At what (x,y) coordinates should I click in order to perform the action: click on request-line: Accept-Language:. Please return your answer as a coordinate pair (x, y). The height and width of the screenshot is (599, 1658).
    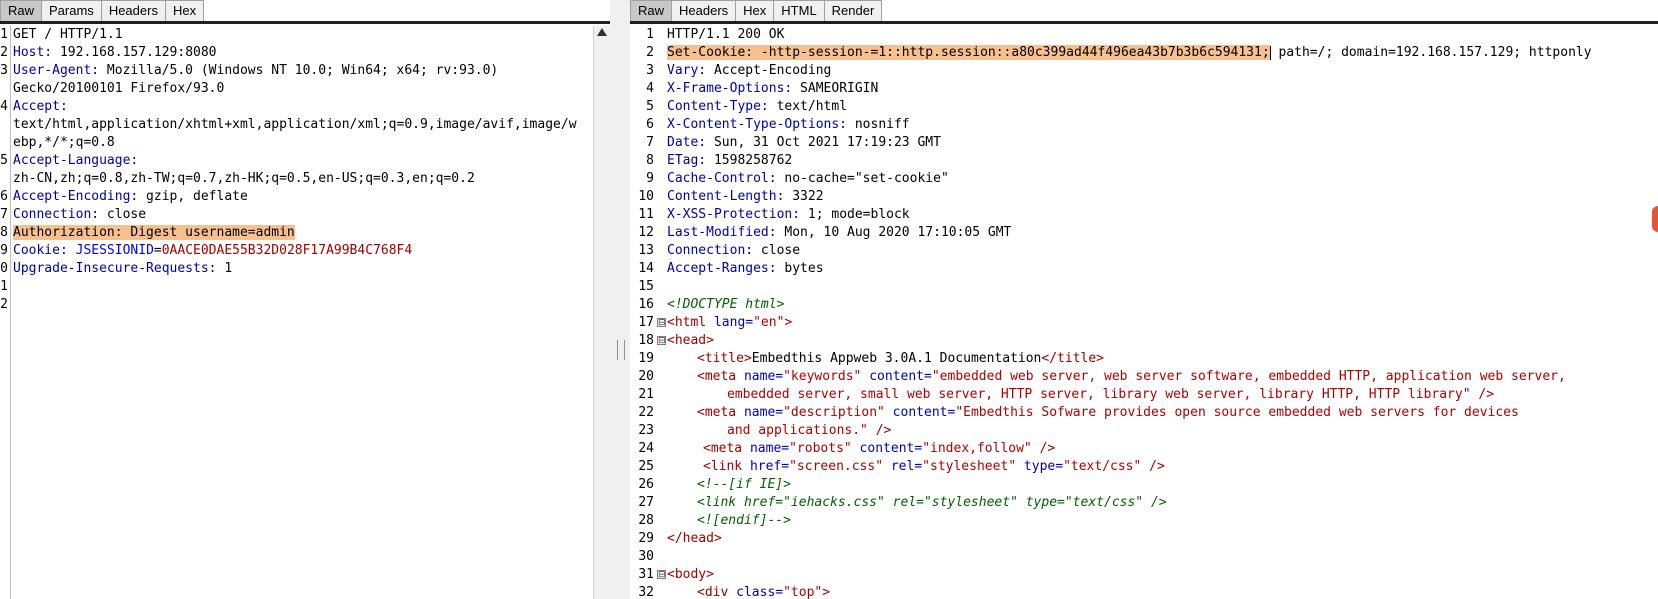
    Looking at the image, I should click on (295, 161).